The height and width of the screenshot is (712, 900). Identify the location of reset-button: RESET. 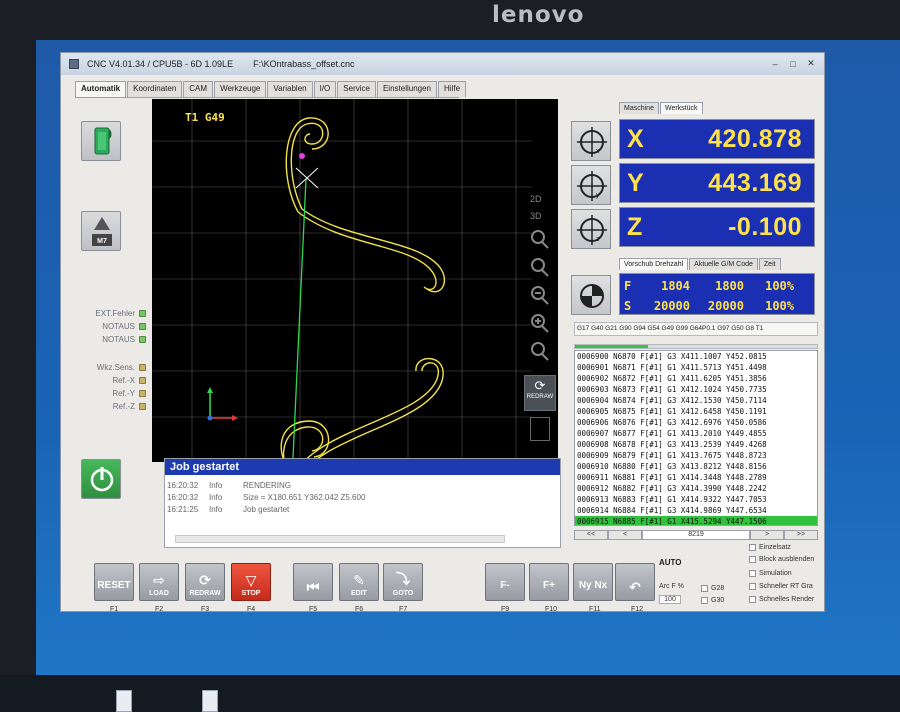
(114, 582).